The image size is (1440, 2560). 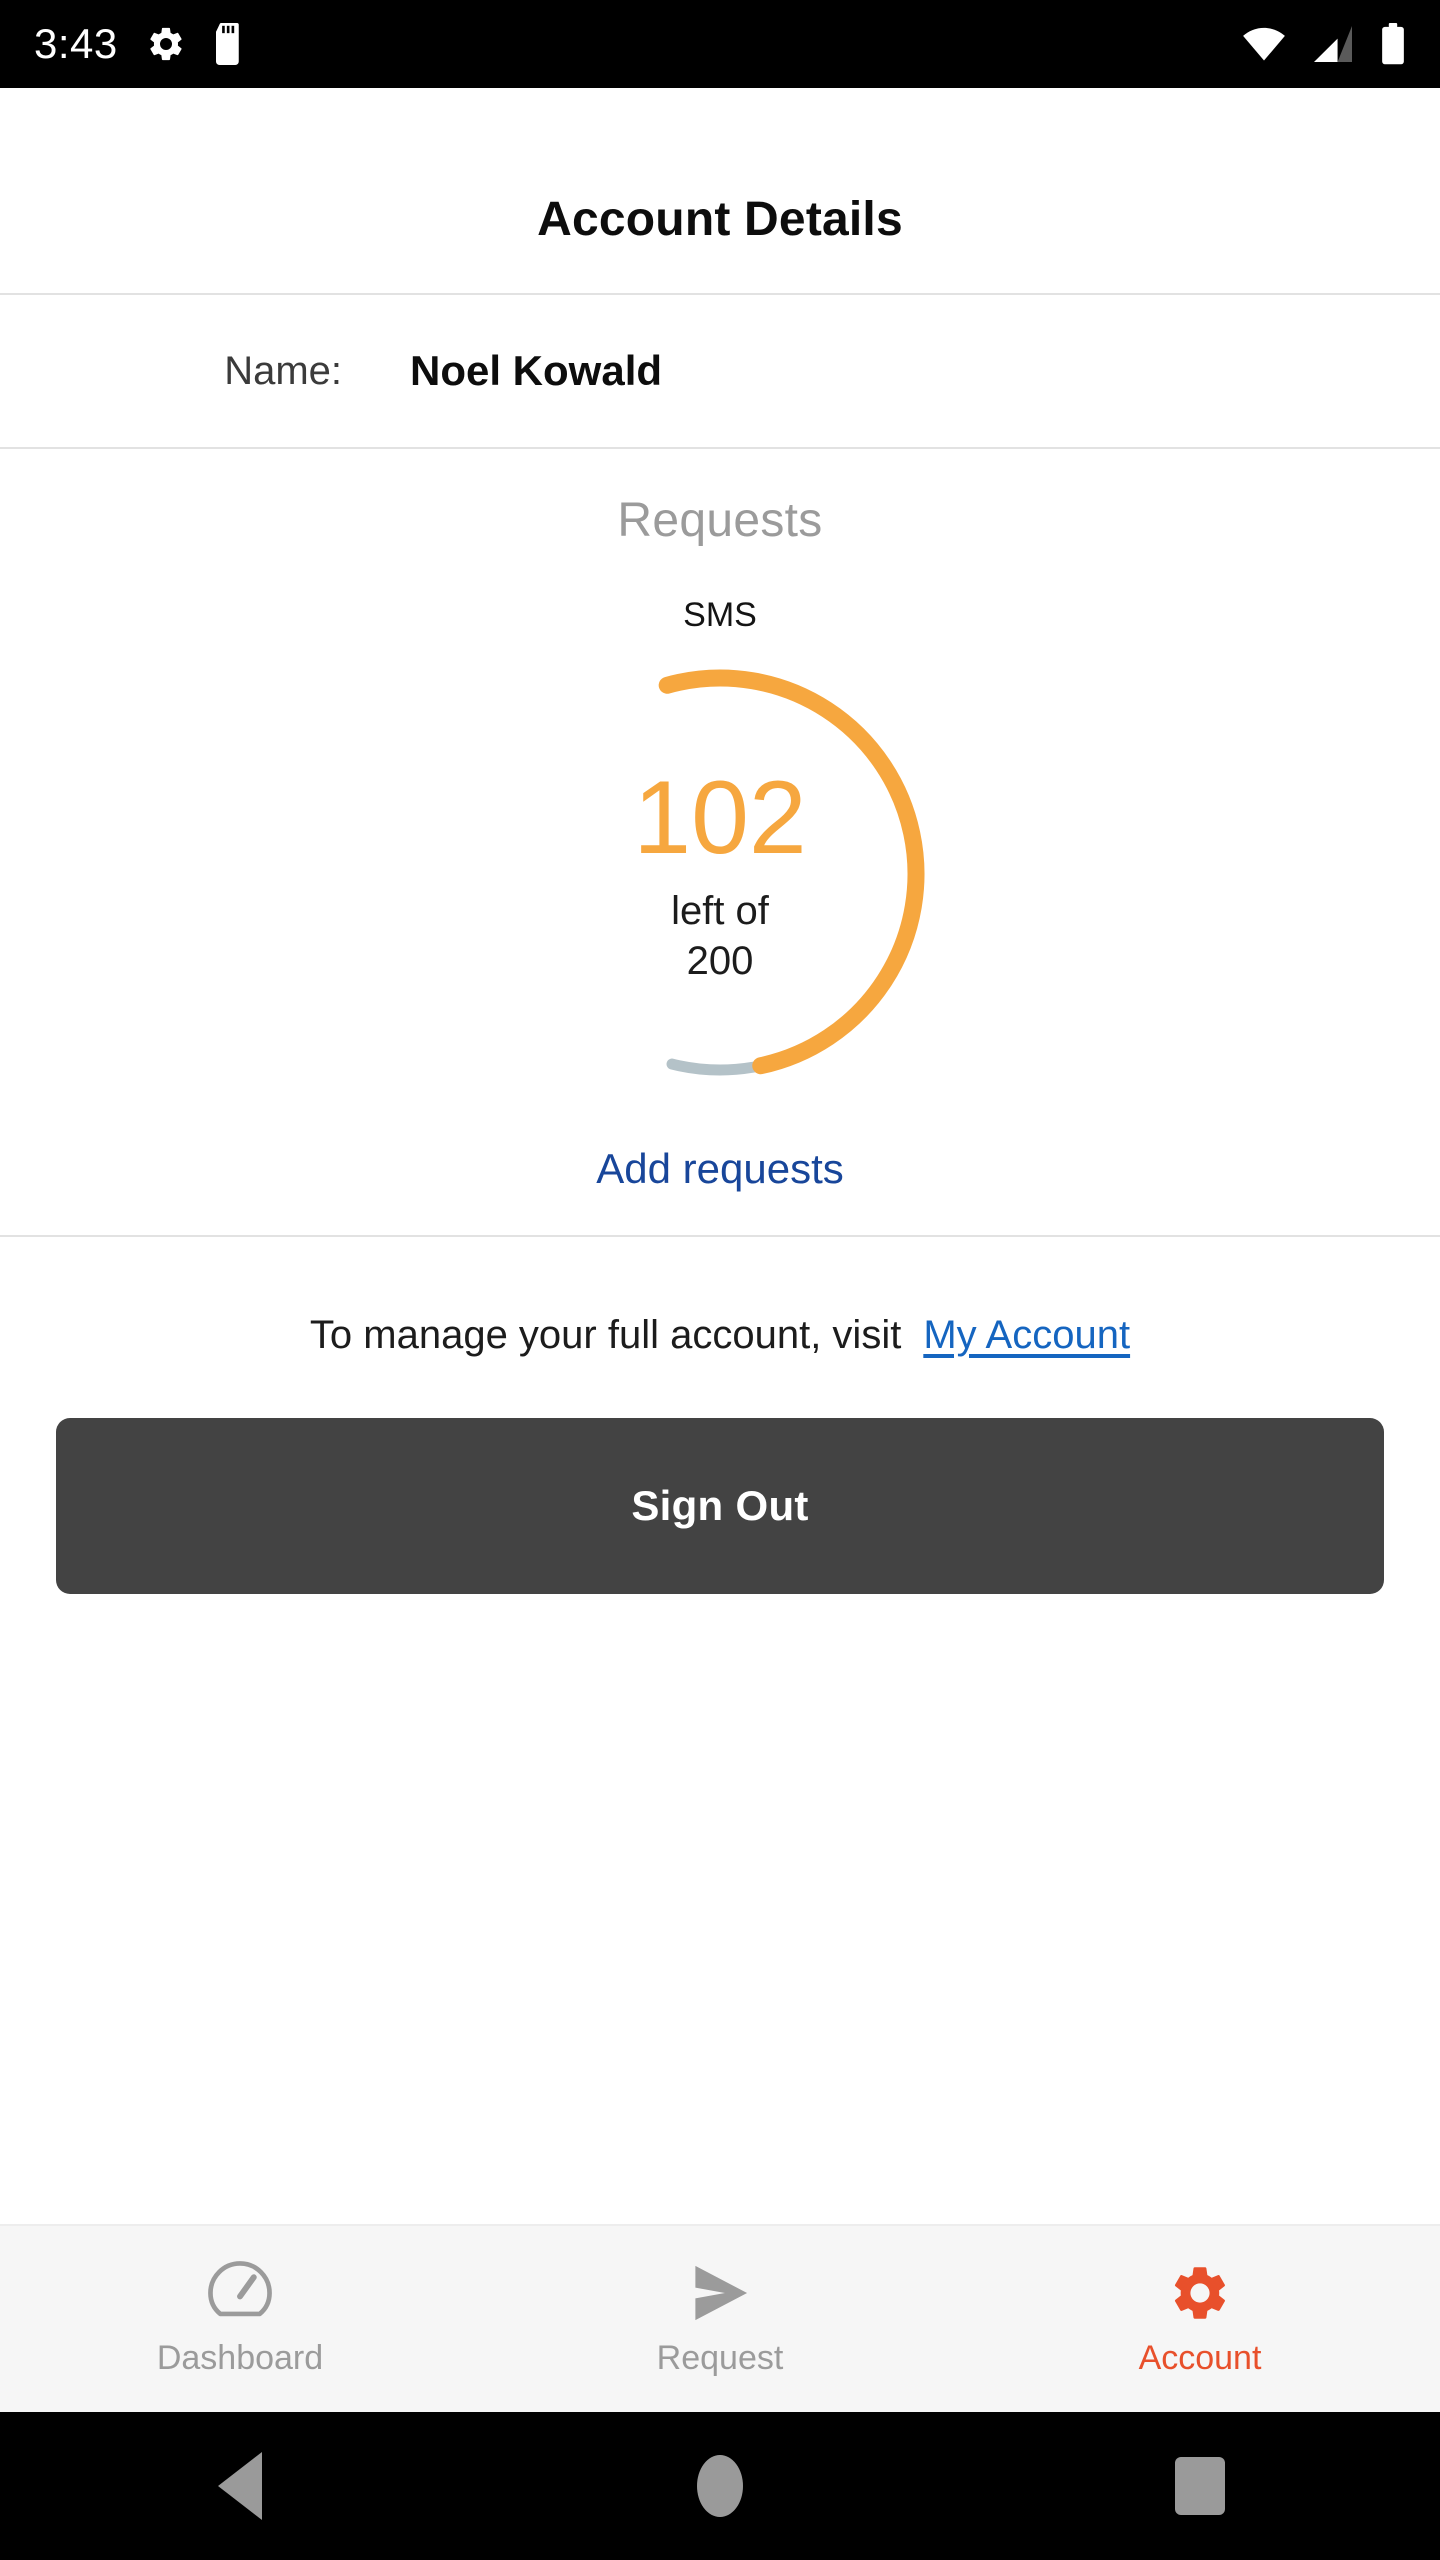 I want to click on nav-item-request: Request, so click(x=720, y=2319).